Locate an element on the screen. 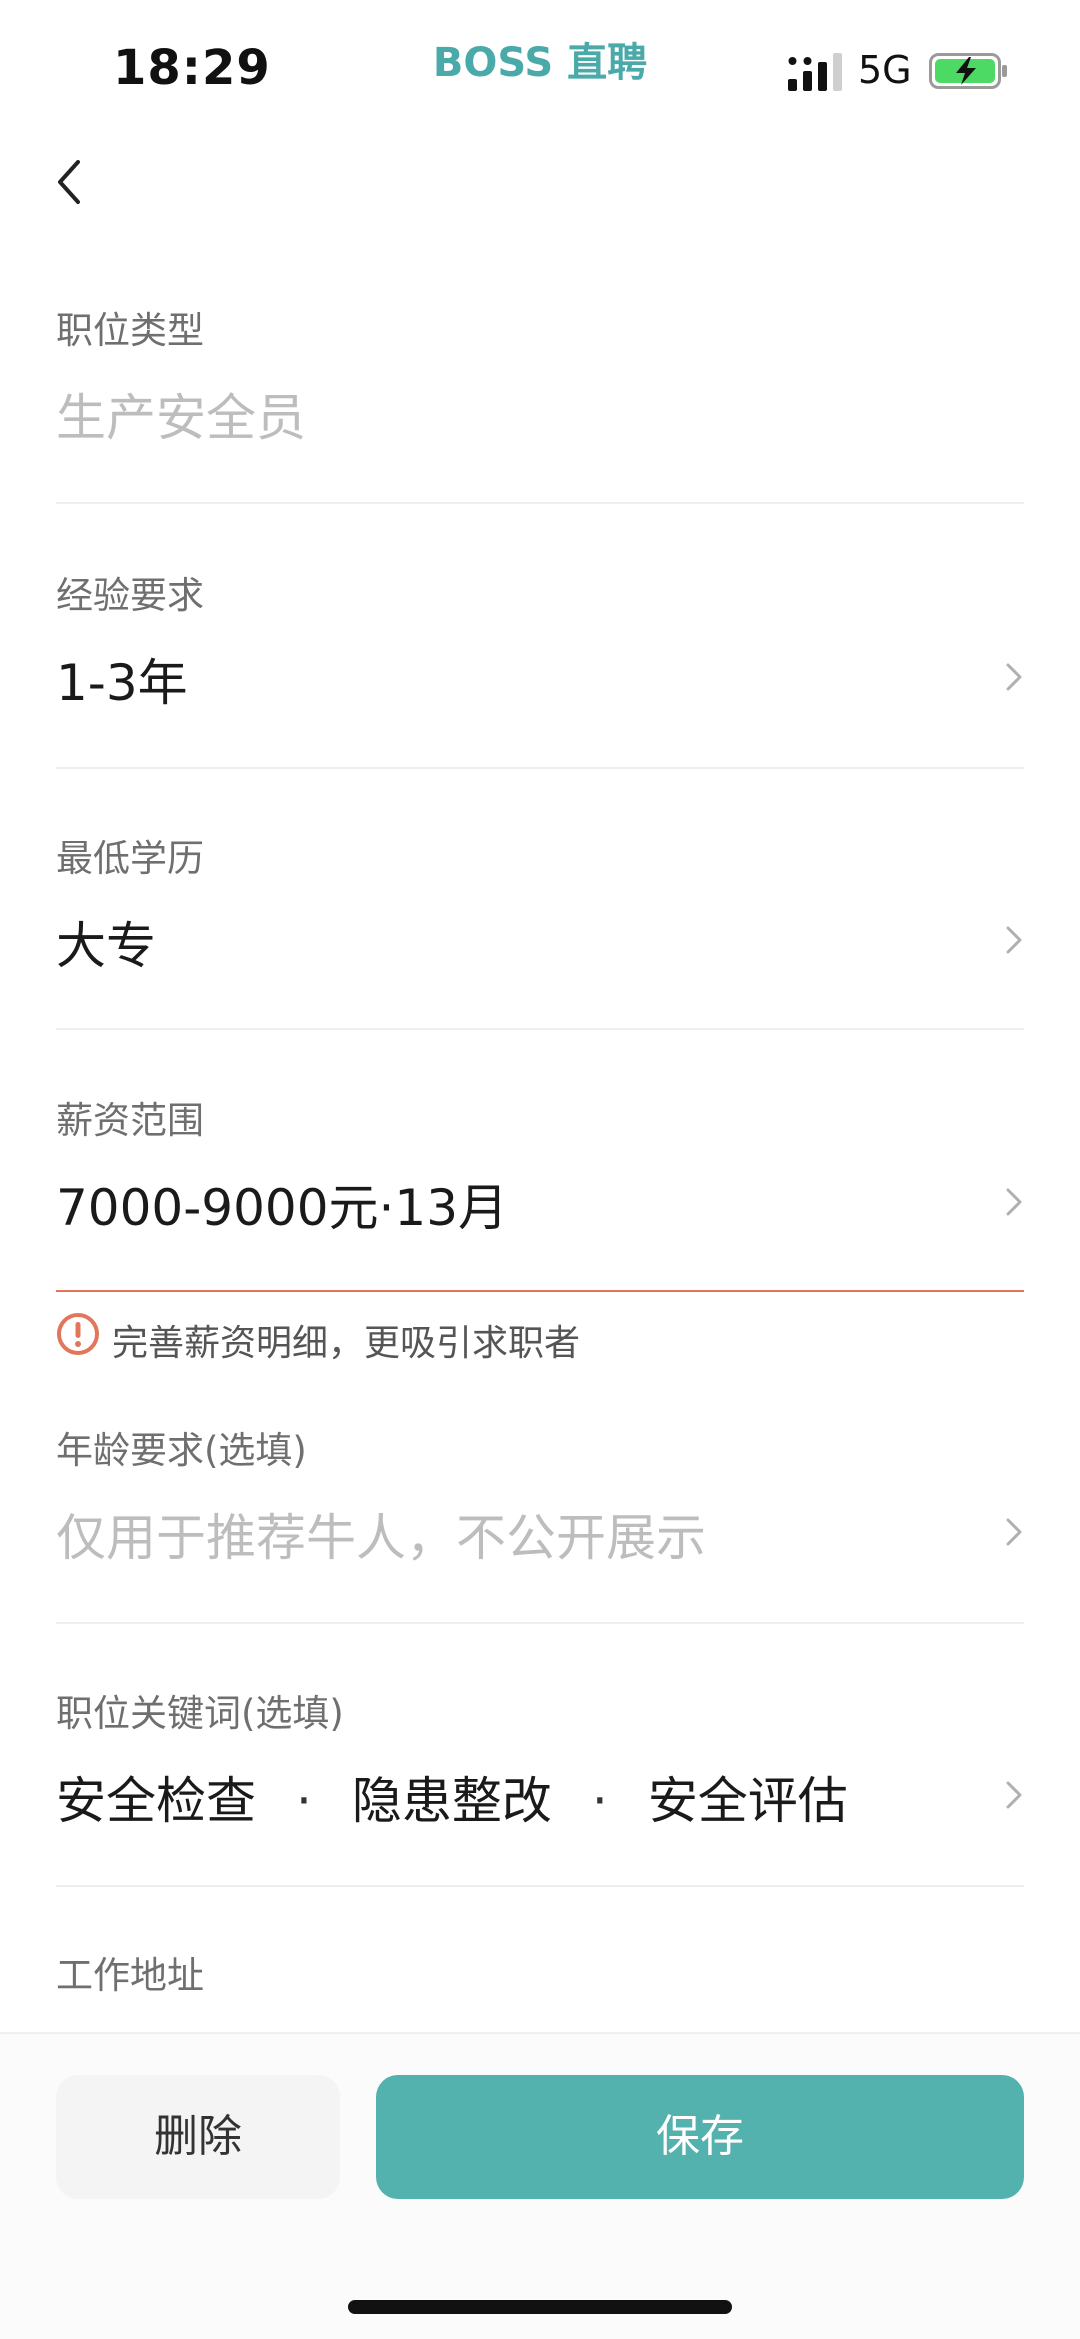 This screenshot has height=2339, width=1080. field-address: 工作地址 is located at coordinates (540, 1985).